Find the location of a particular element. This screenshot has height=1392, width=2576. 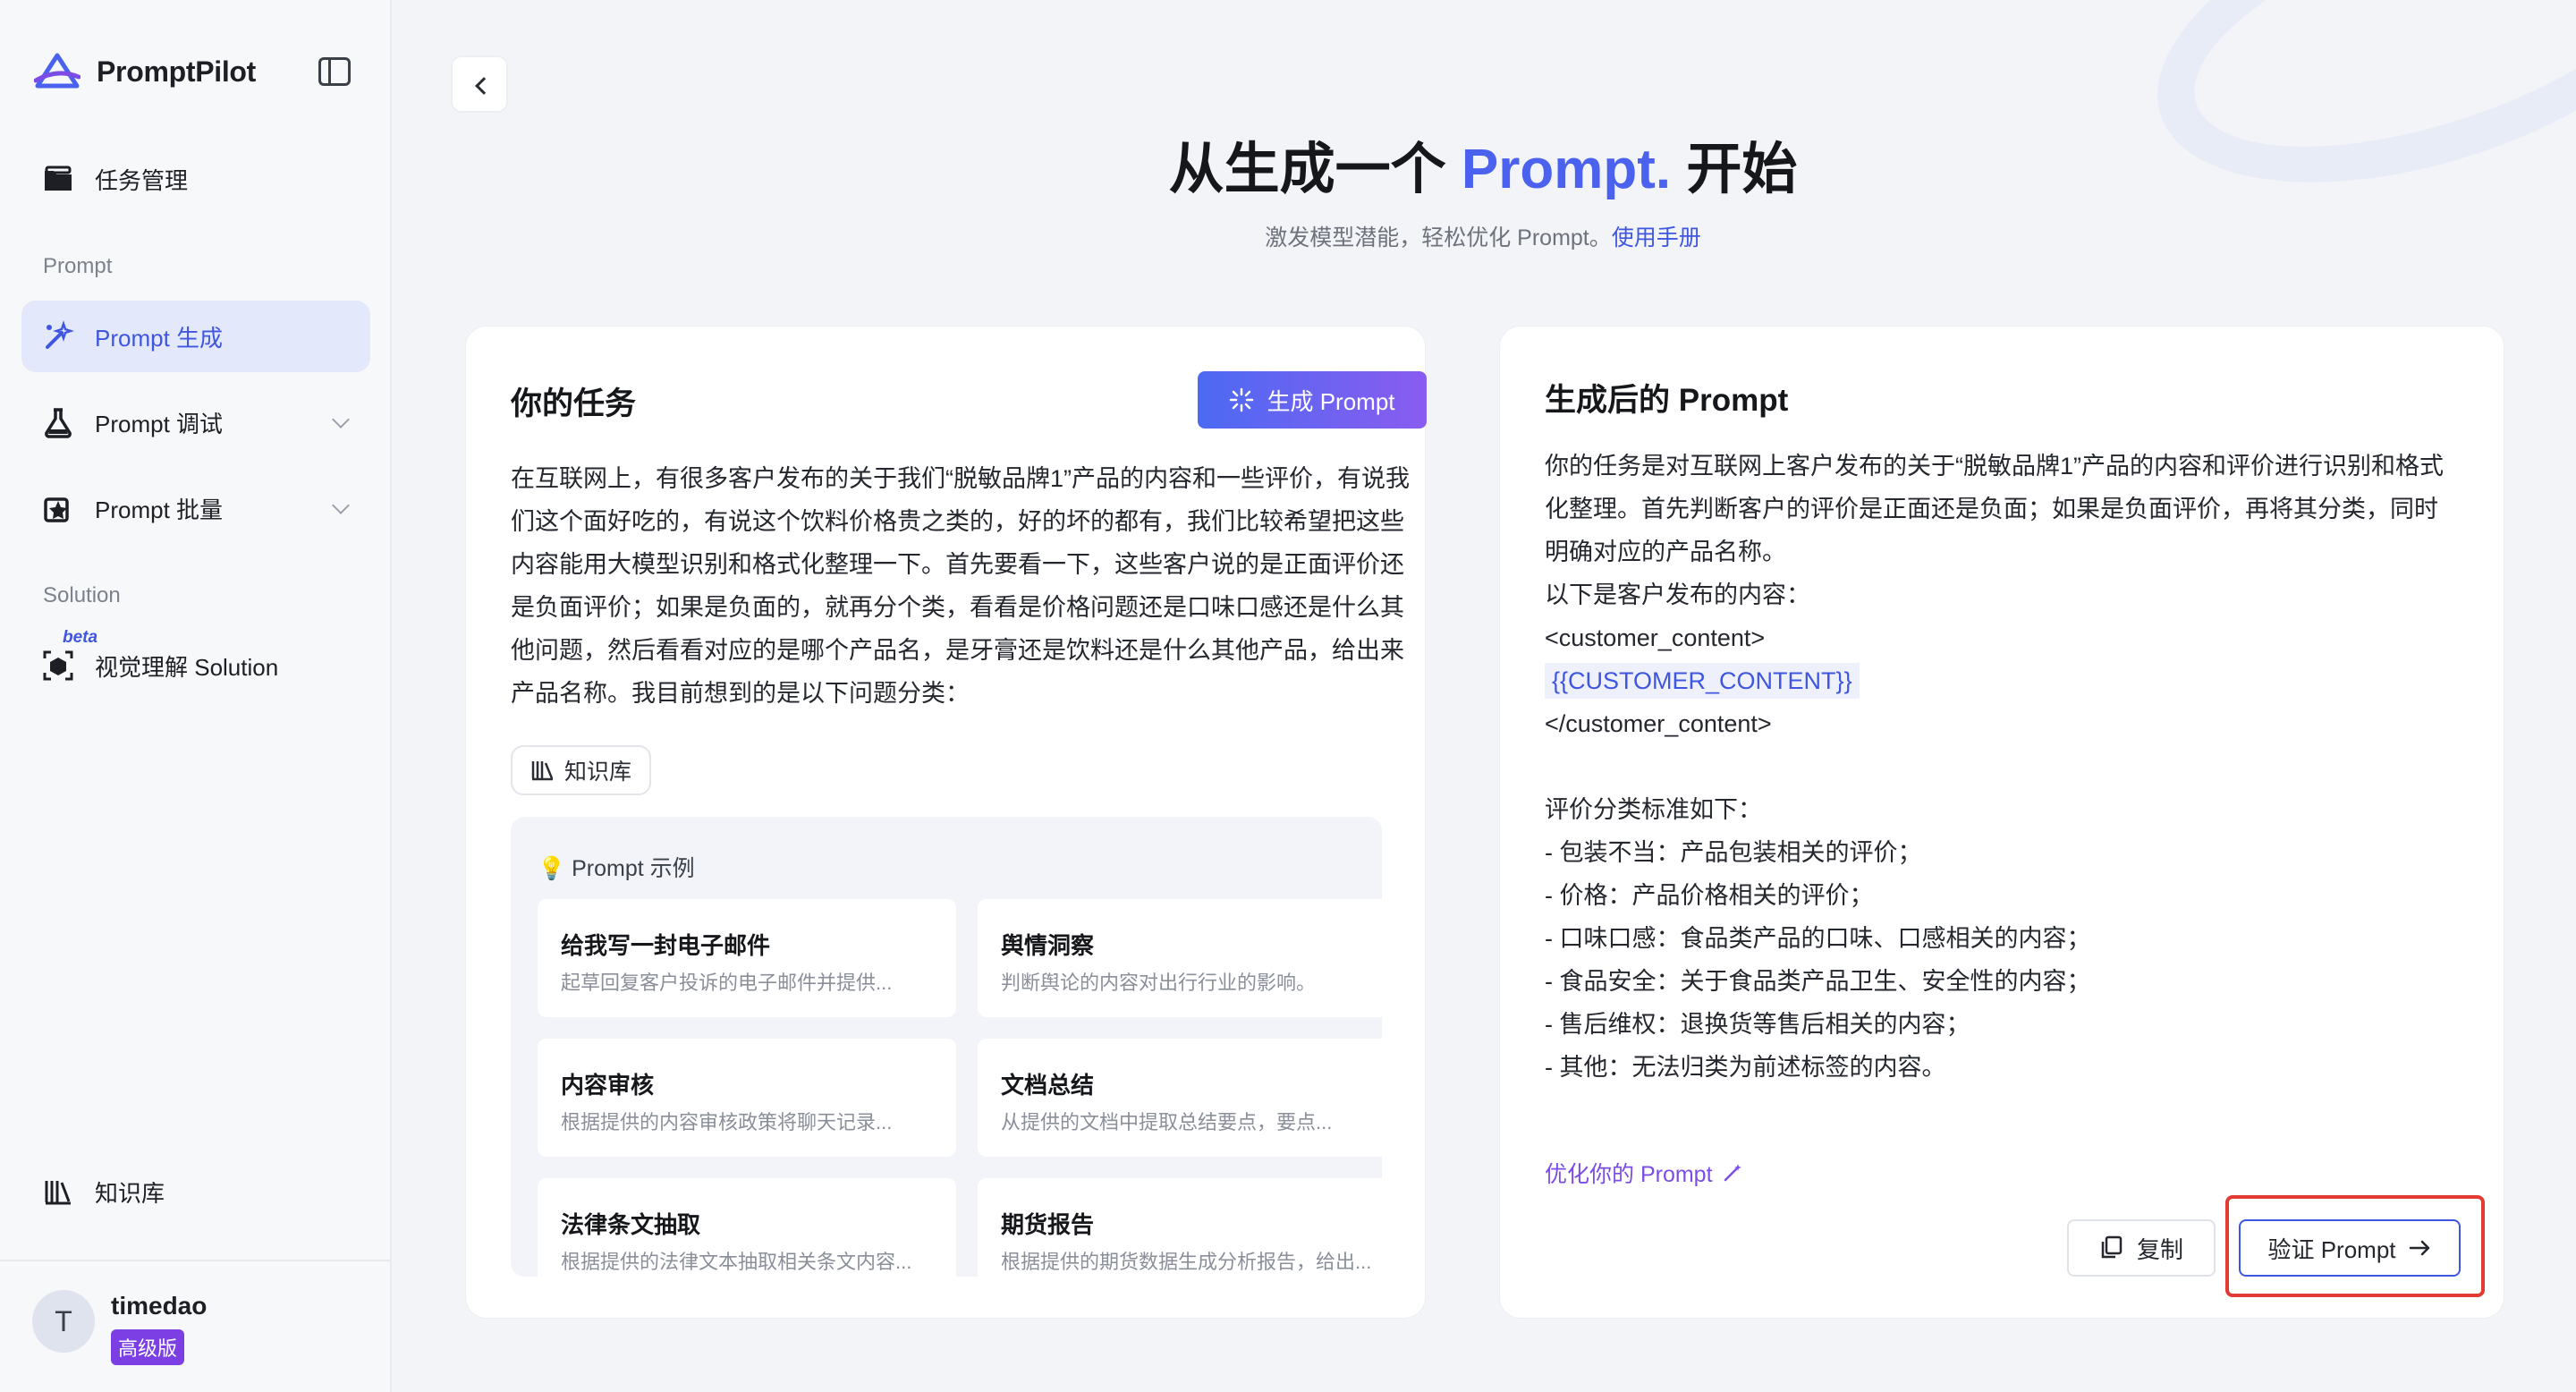

flask-icon is located at coordinates (58, 422).